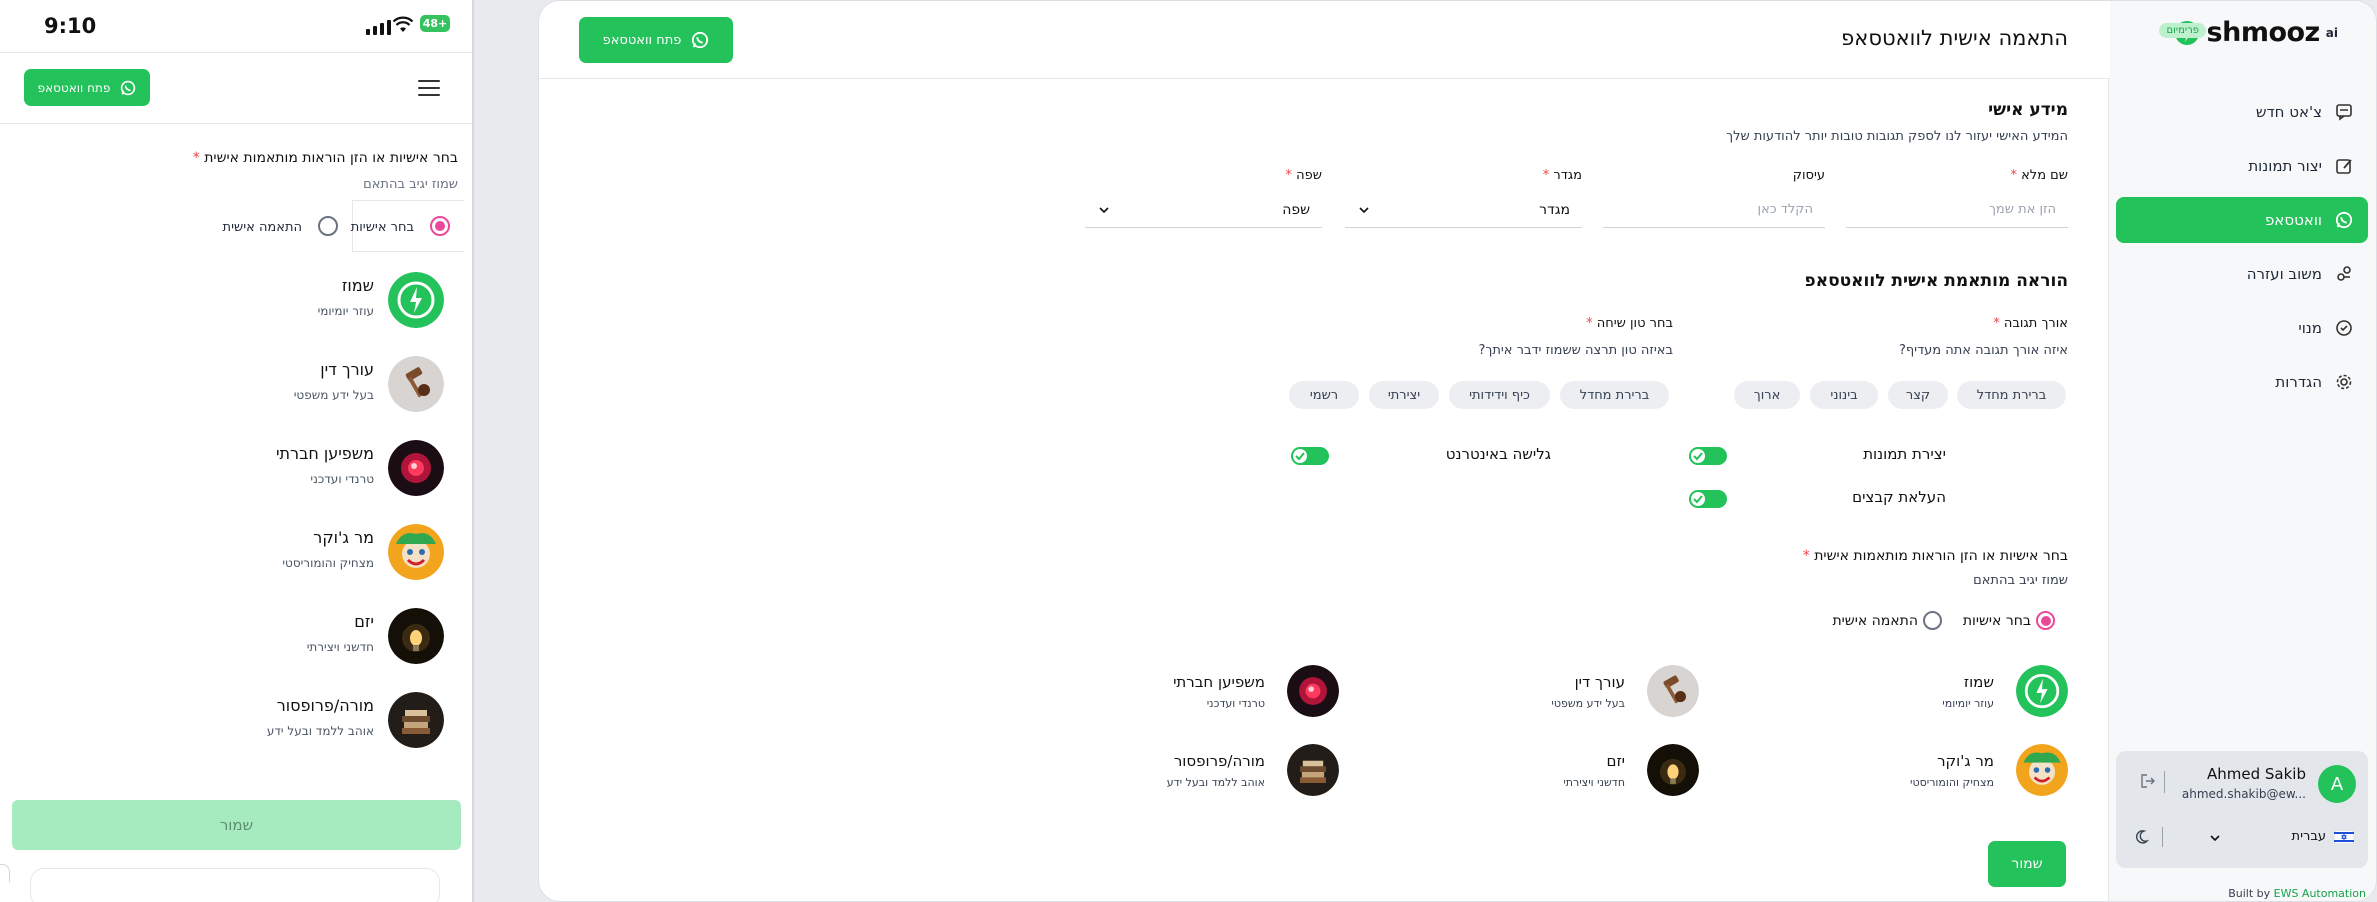 The height and width of the screenshot is (902, 2377). I want to click on file-upload-toggle, so click(1708, 499).